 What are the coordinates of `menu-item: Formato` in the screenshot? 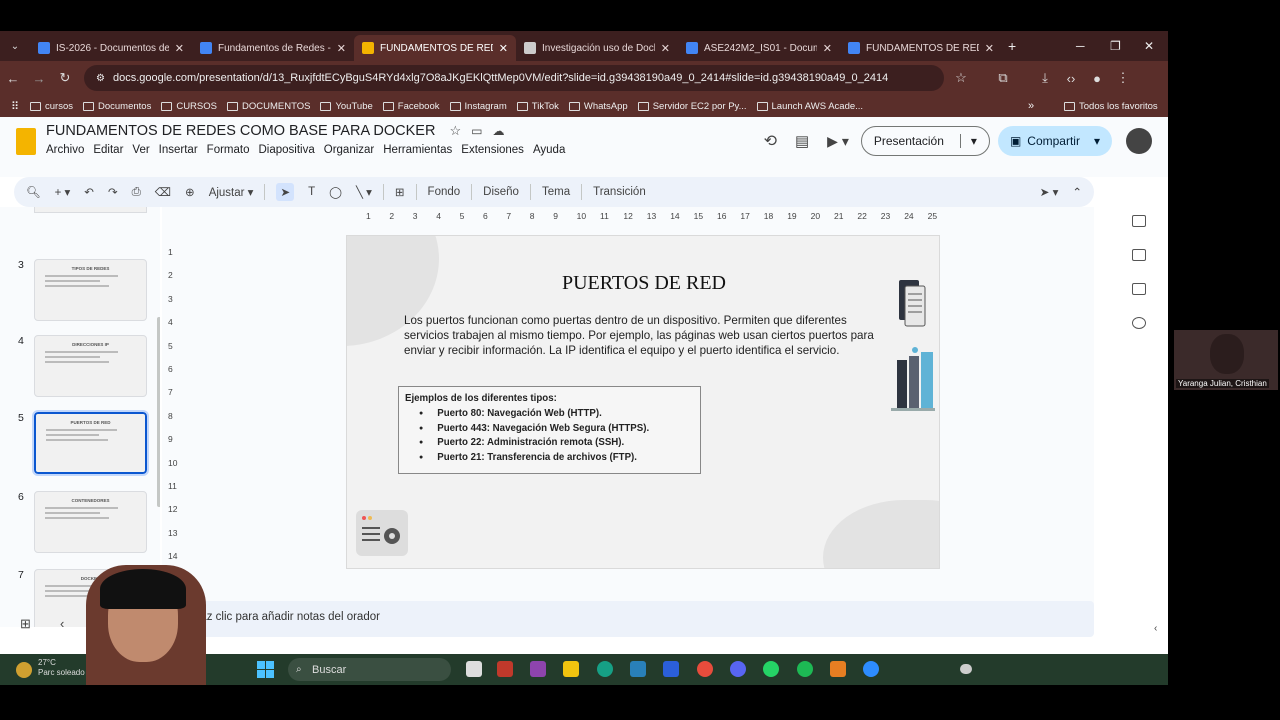 It's located at (228, 150).